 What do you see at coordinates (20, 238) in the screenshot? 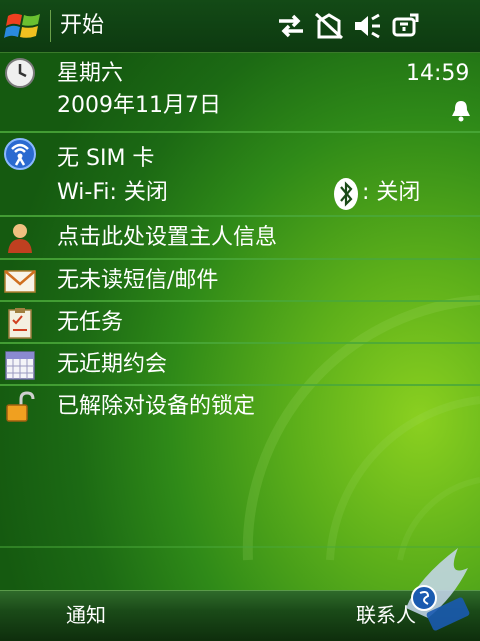
I see `owner-person-icon` at bounding box center [20, 238].